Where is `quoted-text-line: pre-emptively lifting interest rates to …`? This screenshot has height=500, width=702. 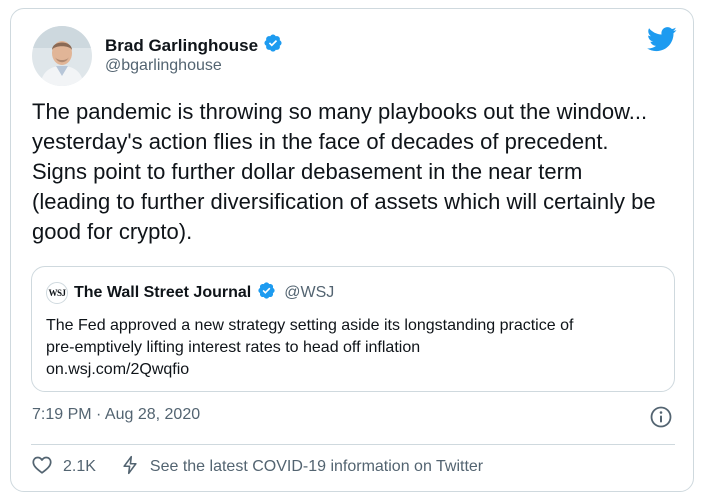
quoted-text-line: pre-emptively lifting interest rates to … is located at coordinates (233, 347).